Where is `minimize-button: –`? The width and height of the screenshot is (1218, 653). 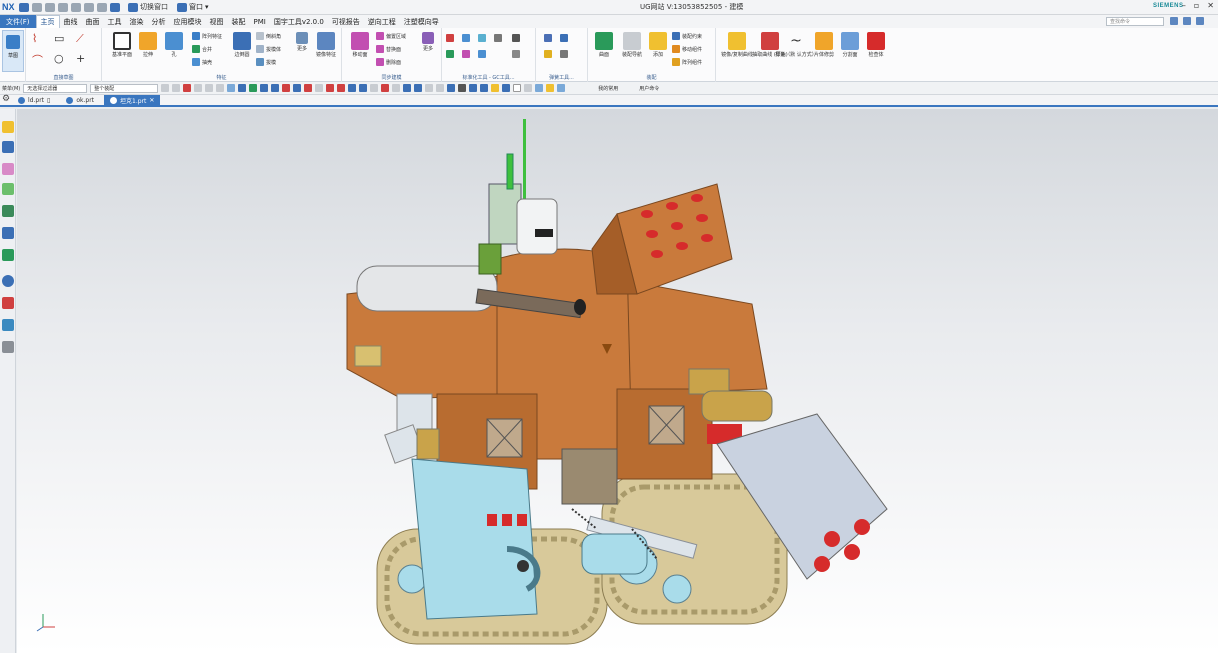
minimize-button: – is located at coordinates (1184, 5).